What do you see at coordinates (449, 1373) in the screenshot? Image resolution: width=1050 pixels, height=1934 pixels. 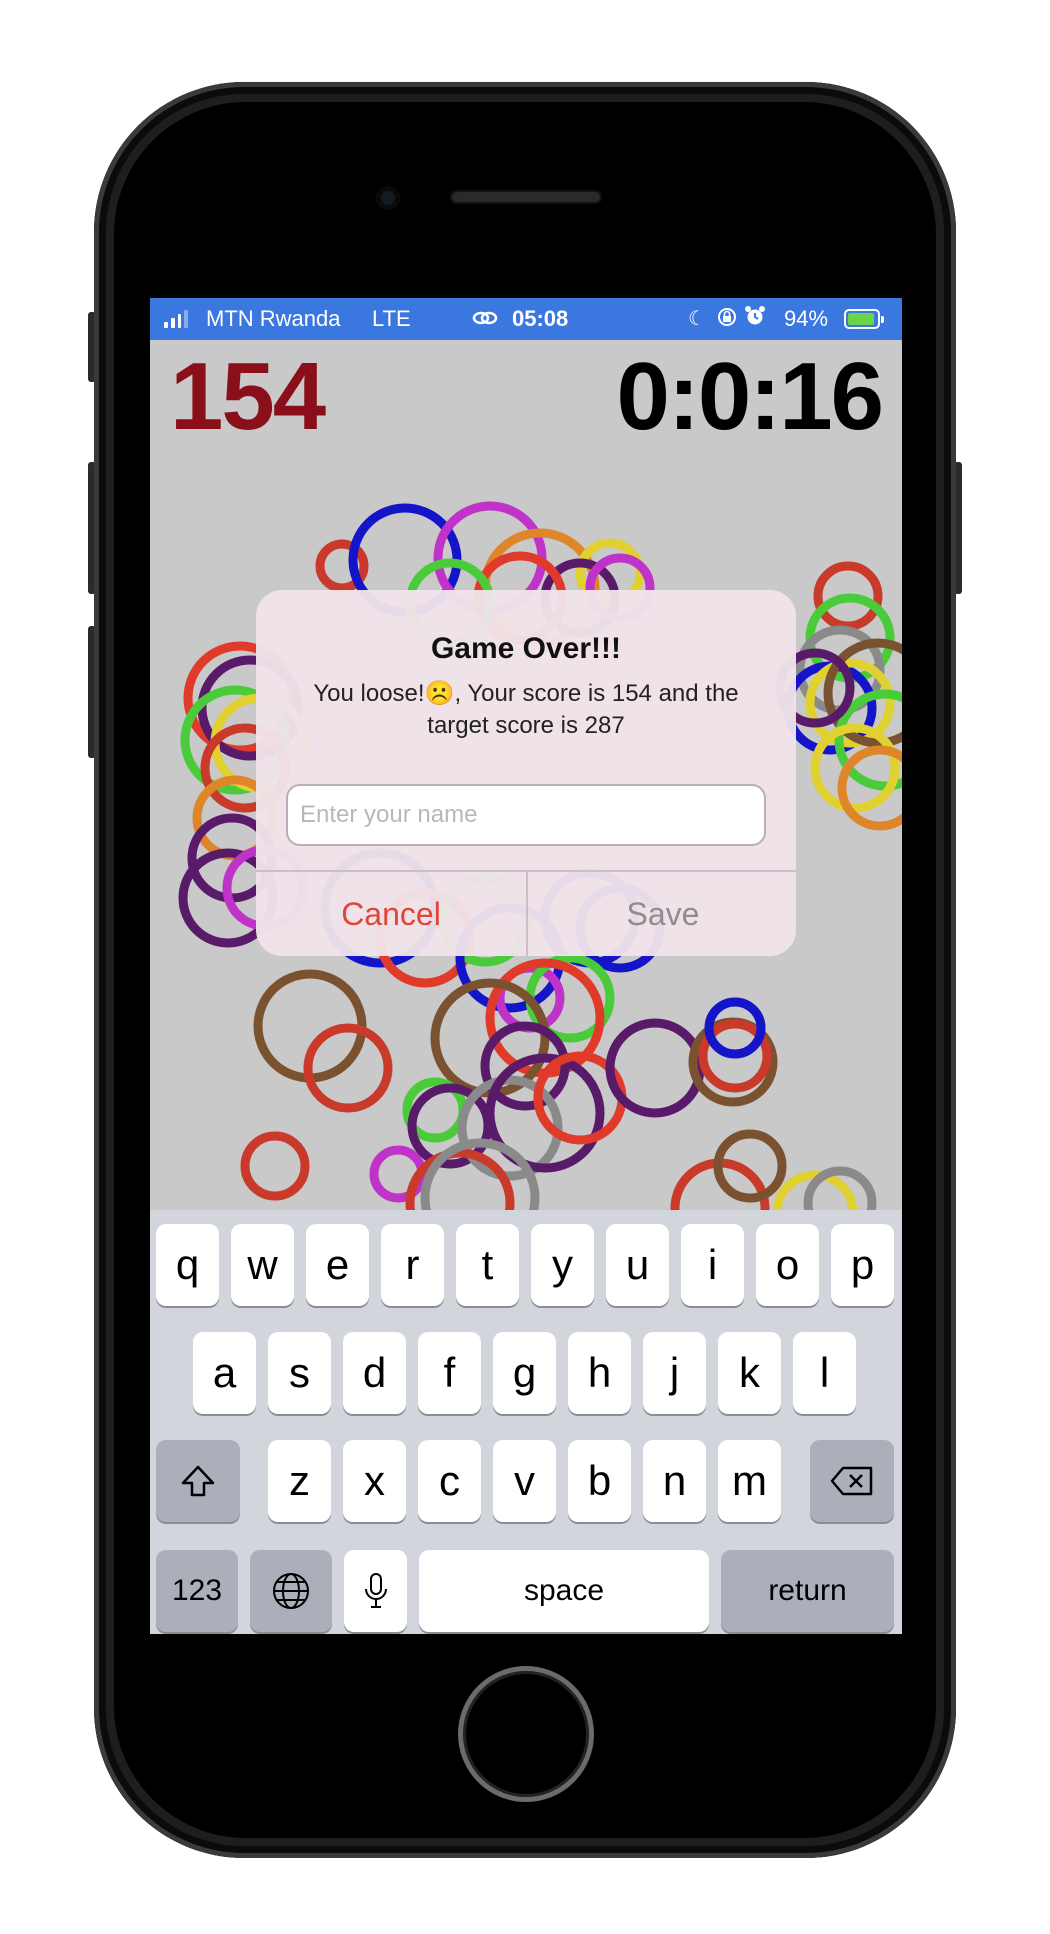 I see `key-f: f` at bounding box center [449, 1373].